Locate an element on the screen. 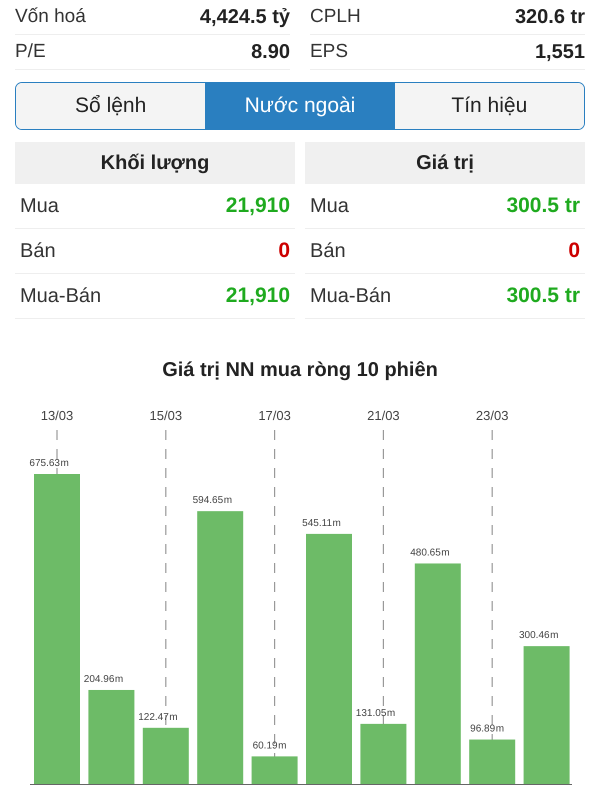  chart-title: Giá trị NN mua ròng 10 phiên is located at coordinates (300, 370).